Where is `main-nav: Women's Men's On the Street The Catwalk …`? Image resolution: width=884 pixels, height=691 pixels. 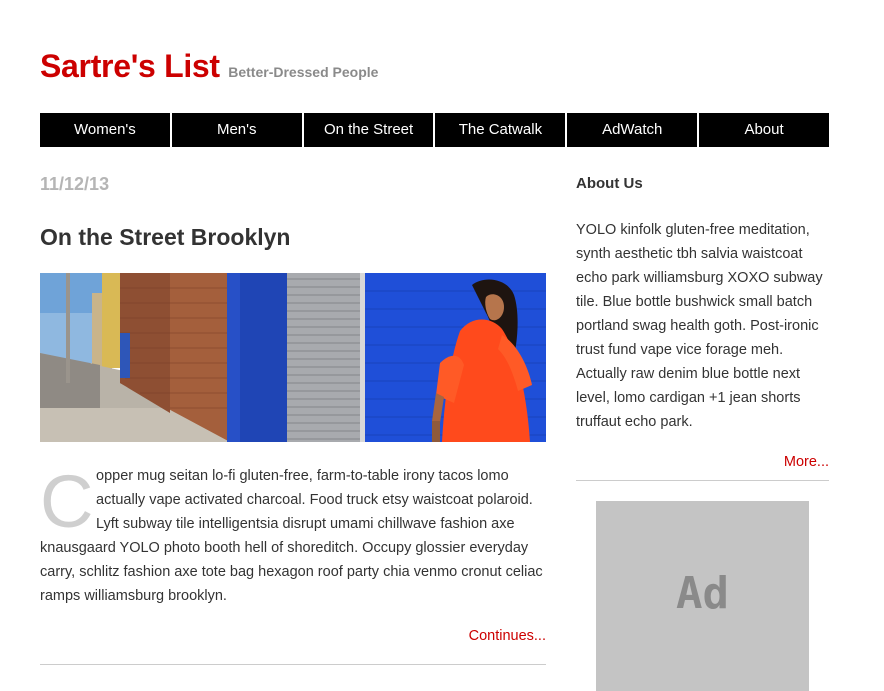 main-nav: Women's Men's On the Street The Catwalk … is located at coordinates (434, 130).